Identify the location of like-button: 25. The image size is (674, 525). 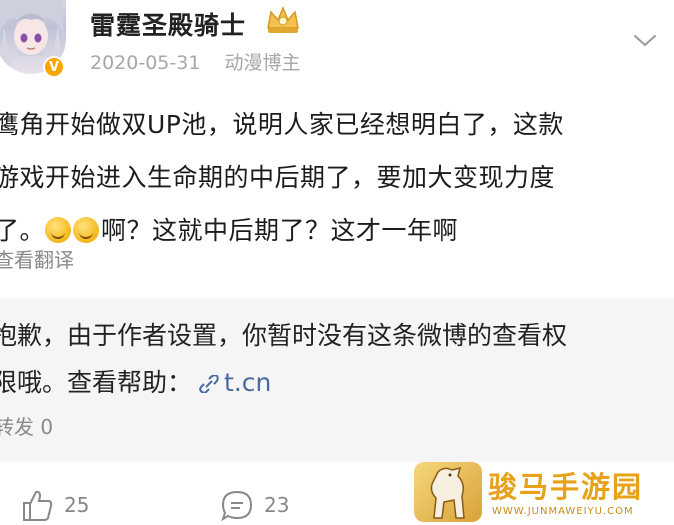
(54, 505).